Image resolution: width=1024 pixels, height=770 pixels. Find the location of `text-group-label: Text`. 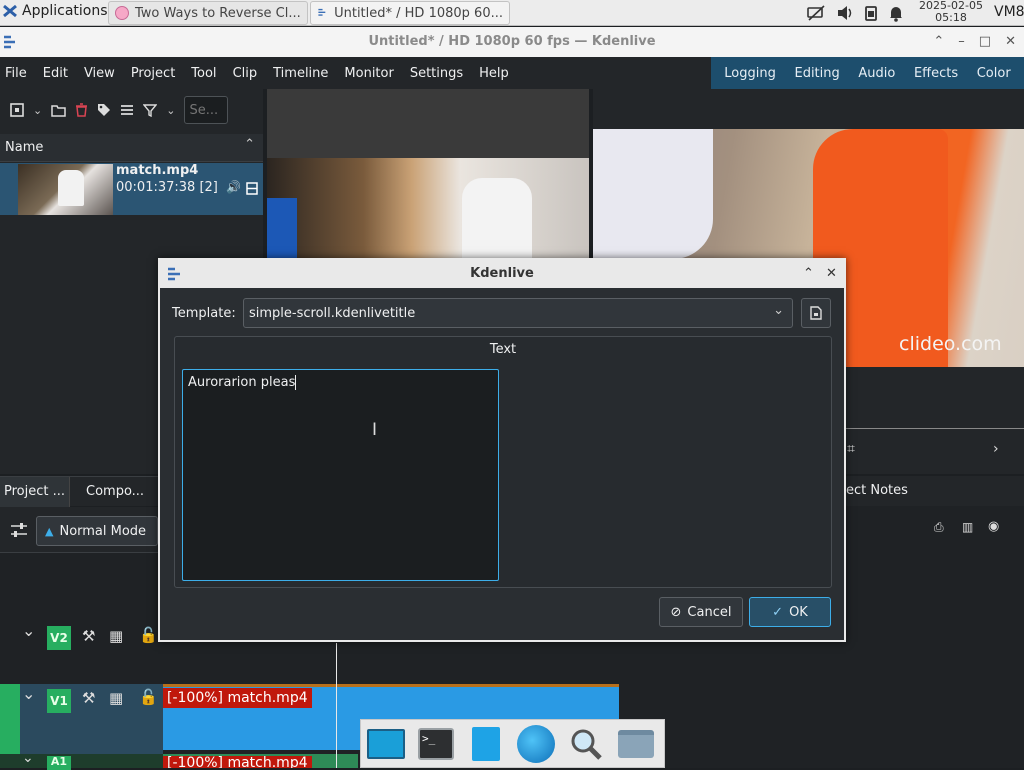

text-group-label: Text is located at coordinates (503, 349).